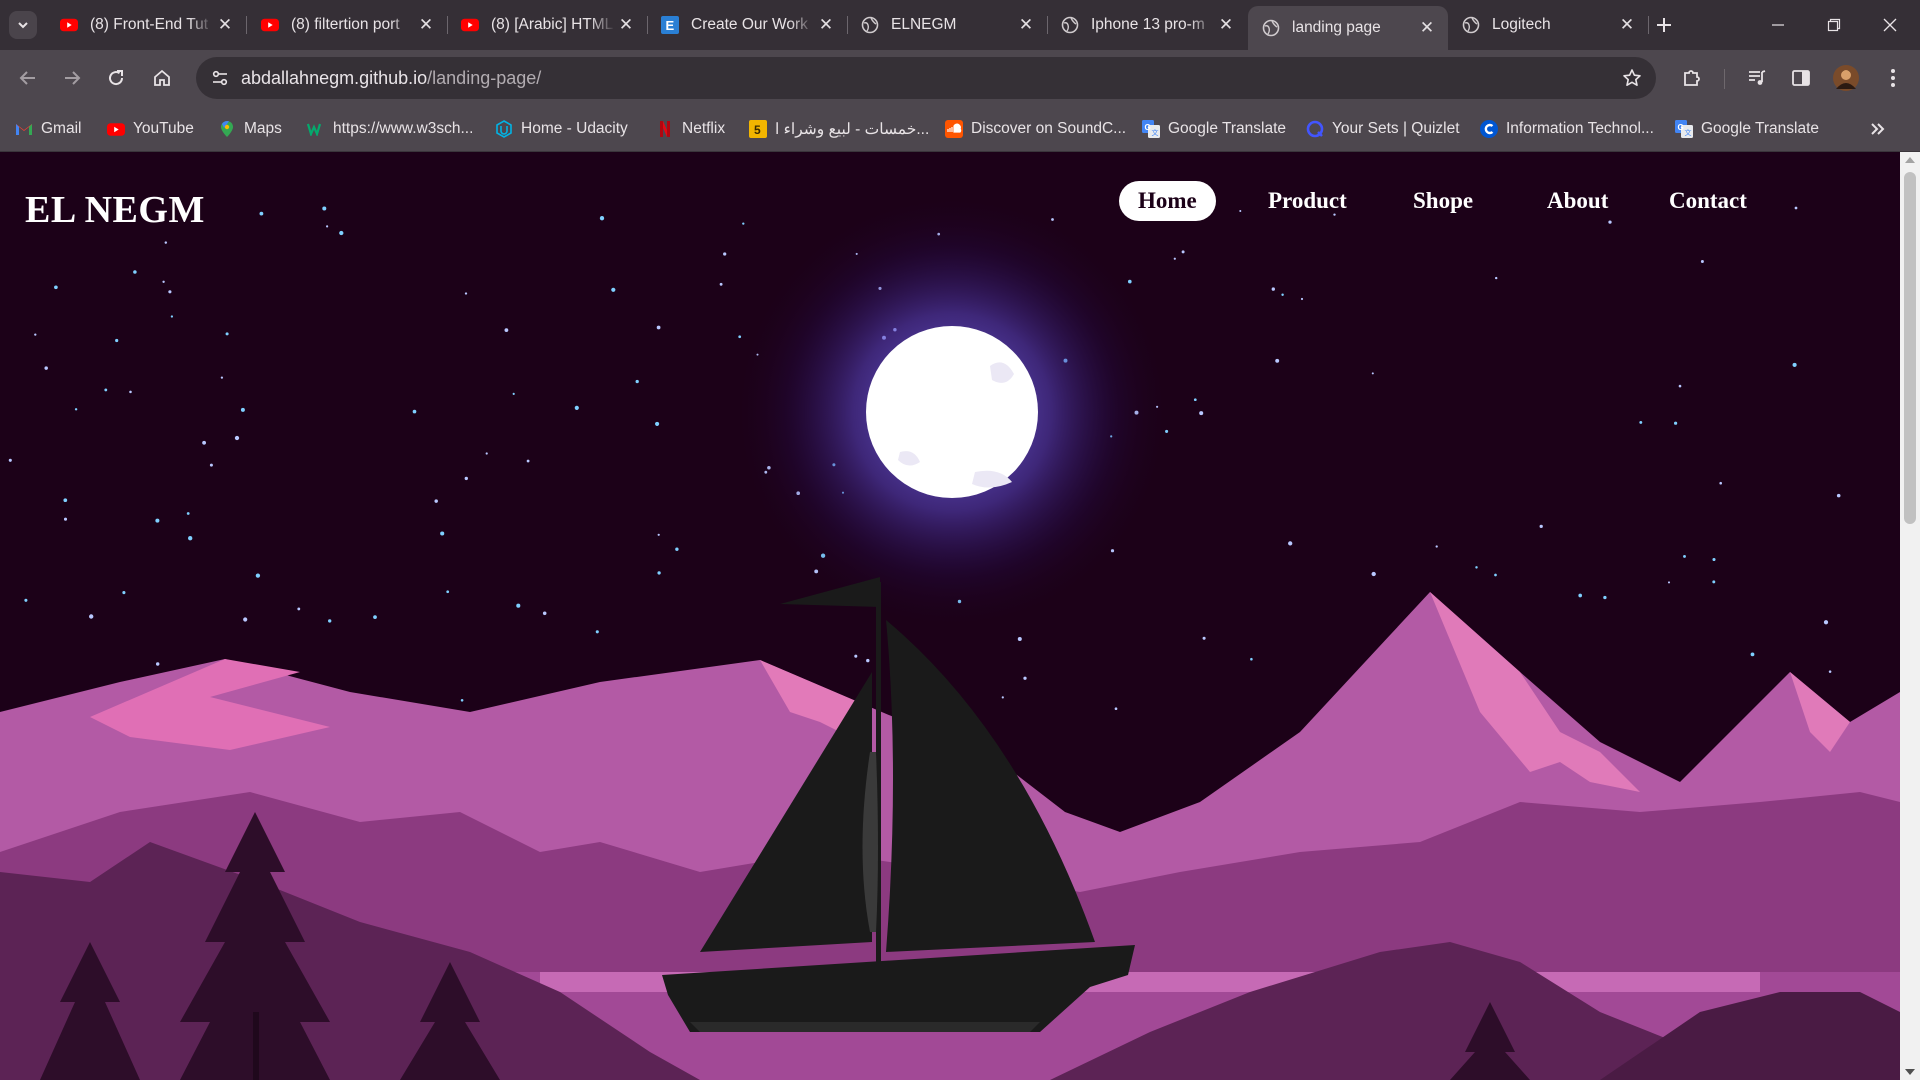  I want to click on address-bar: abdallahnegm.github.io/landing-page/, so click(926, 78).